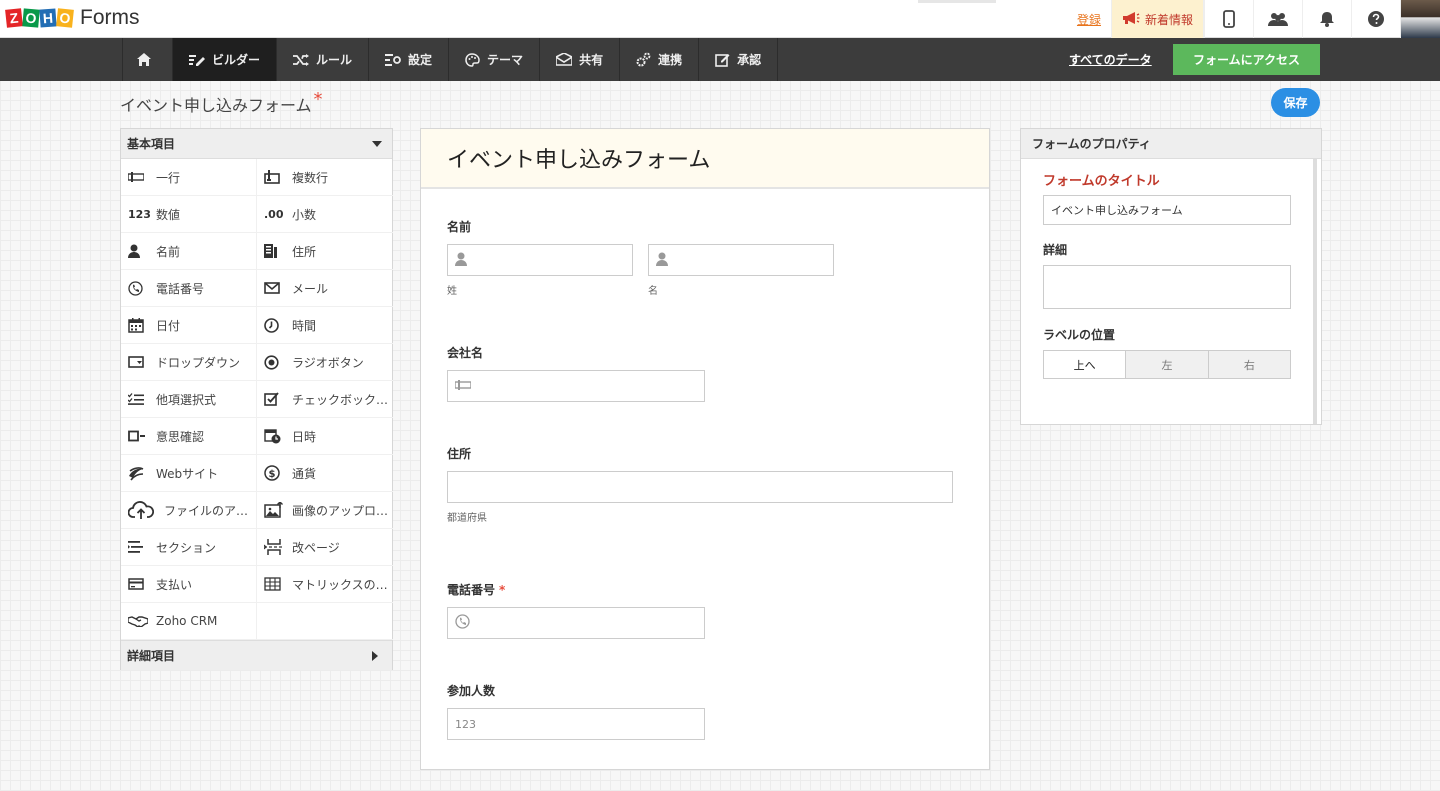 This screenshot has height=791, width=1440. Describe the element at coordinates (670, 60) in the screenshot. I see `nav-label: 連携` at that location.